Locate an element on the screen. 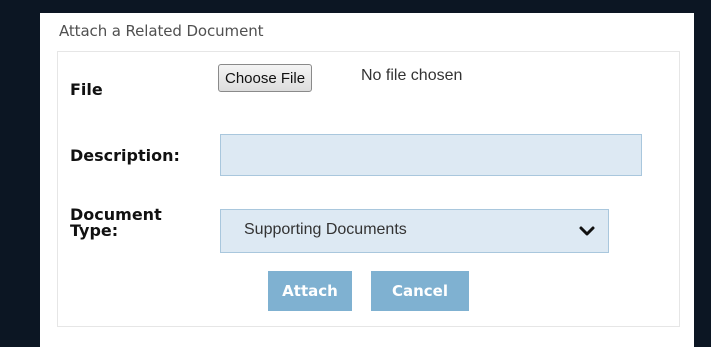 The width and height of the screenshot is (711, 347). document-type-label-line2: Type: is located at coordinates (94, 230).